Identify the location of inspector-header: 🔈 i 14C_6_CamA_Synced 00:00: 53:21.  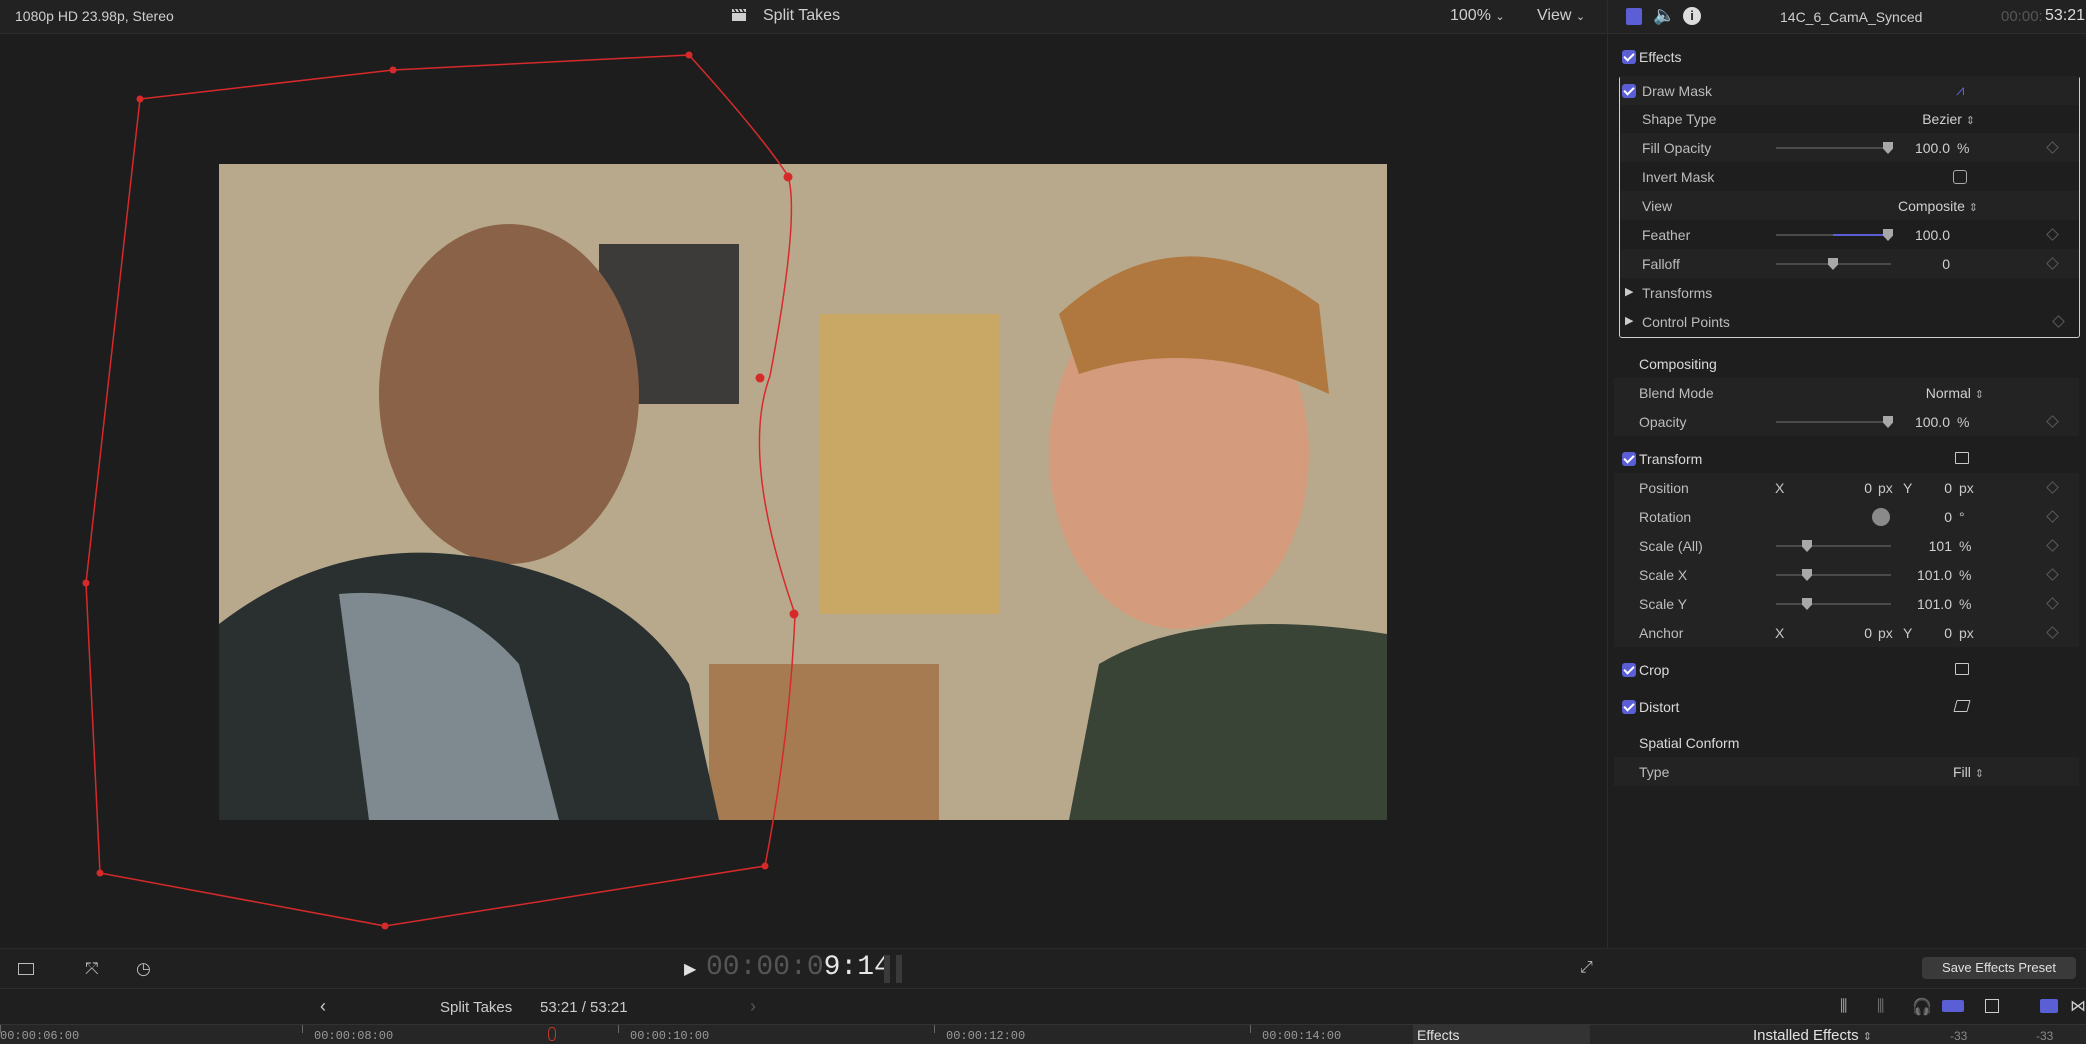
(1847, 17).